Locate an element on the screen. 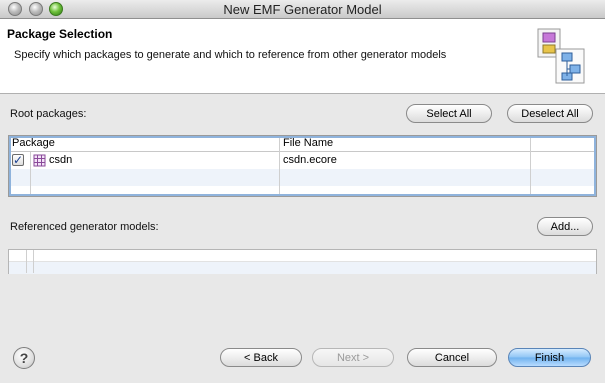  package-checkbox: ✓ is located at coordinates (18, 160).